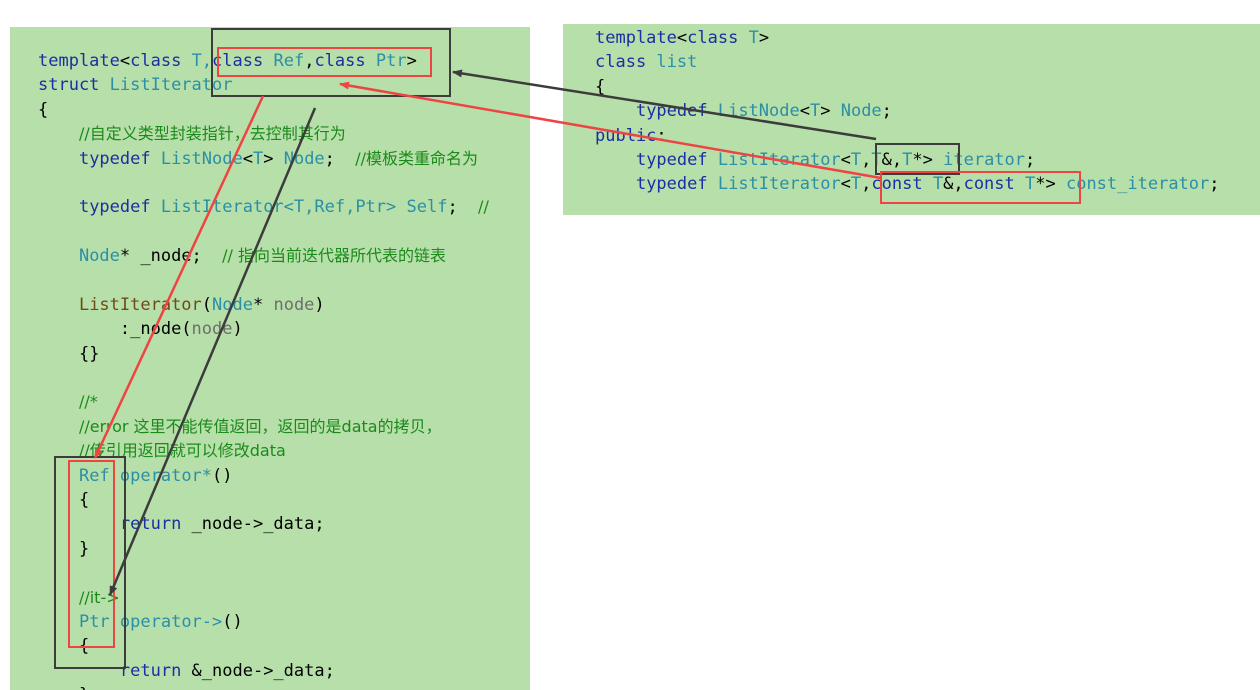 The image size is (1260, 690). I want to click on code-line: struct ListIterator, so click(263, 85).